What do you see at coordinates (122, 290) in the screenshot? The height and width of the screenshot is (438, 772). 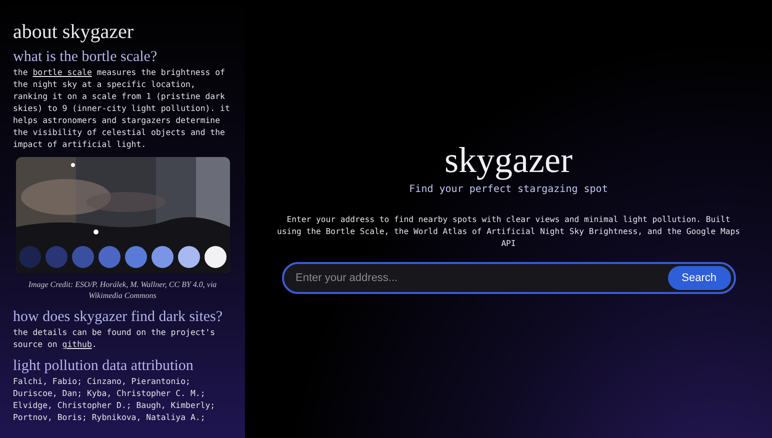 I see `image-caption: Image Credit: ESO/P. Horálek, M. Wallner, CC BY 4.0, via Wikimedia Commons` at bounding box center [122, 290].